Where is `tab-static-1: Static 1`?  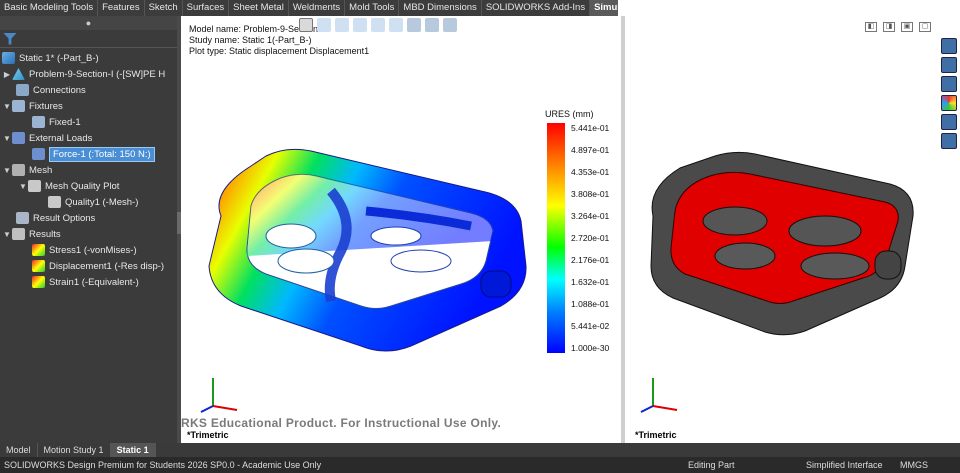
tab-static-1: Static 1 is located at coordinates (133, 450).